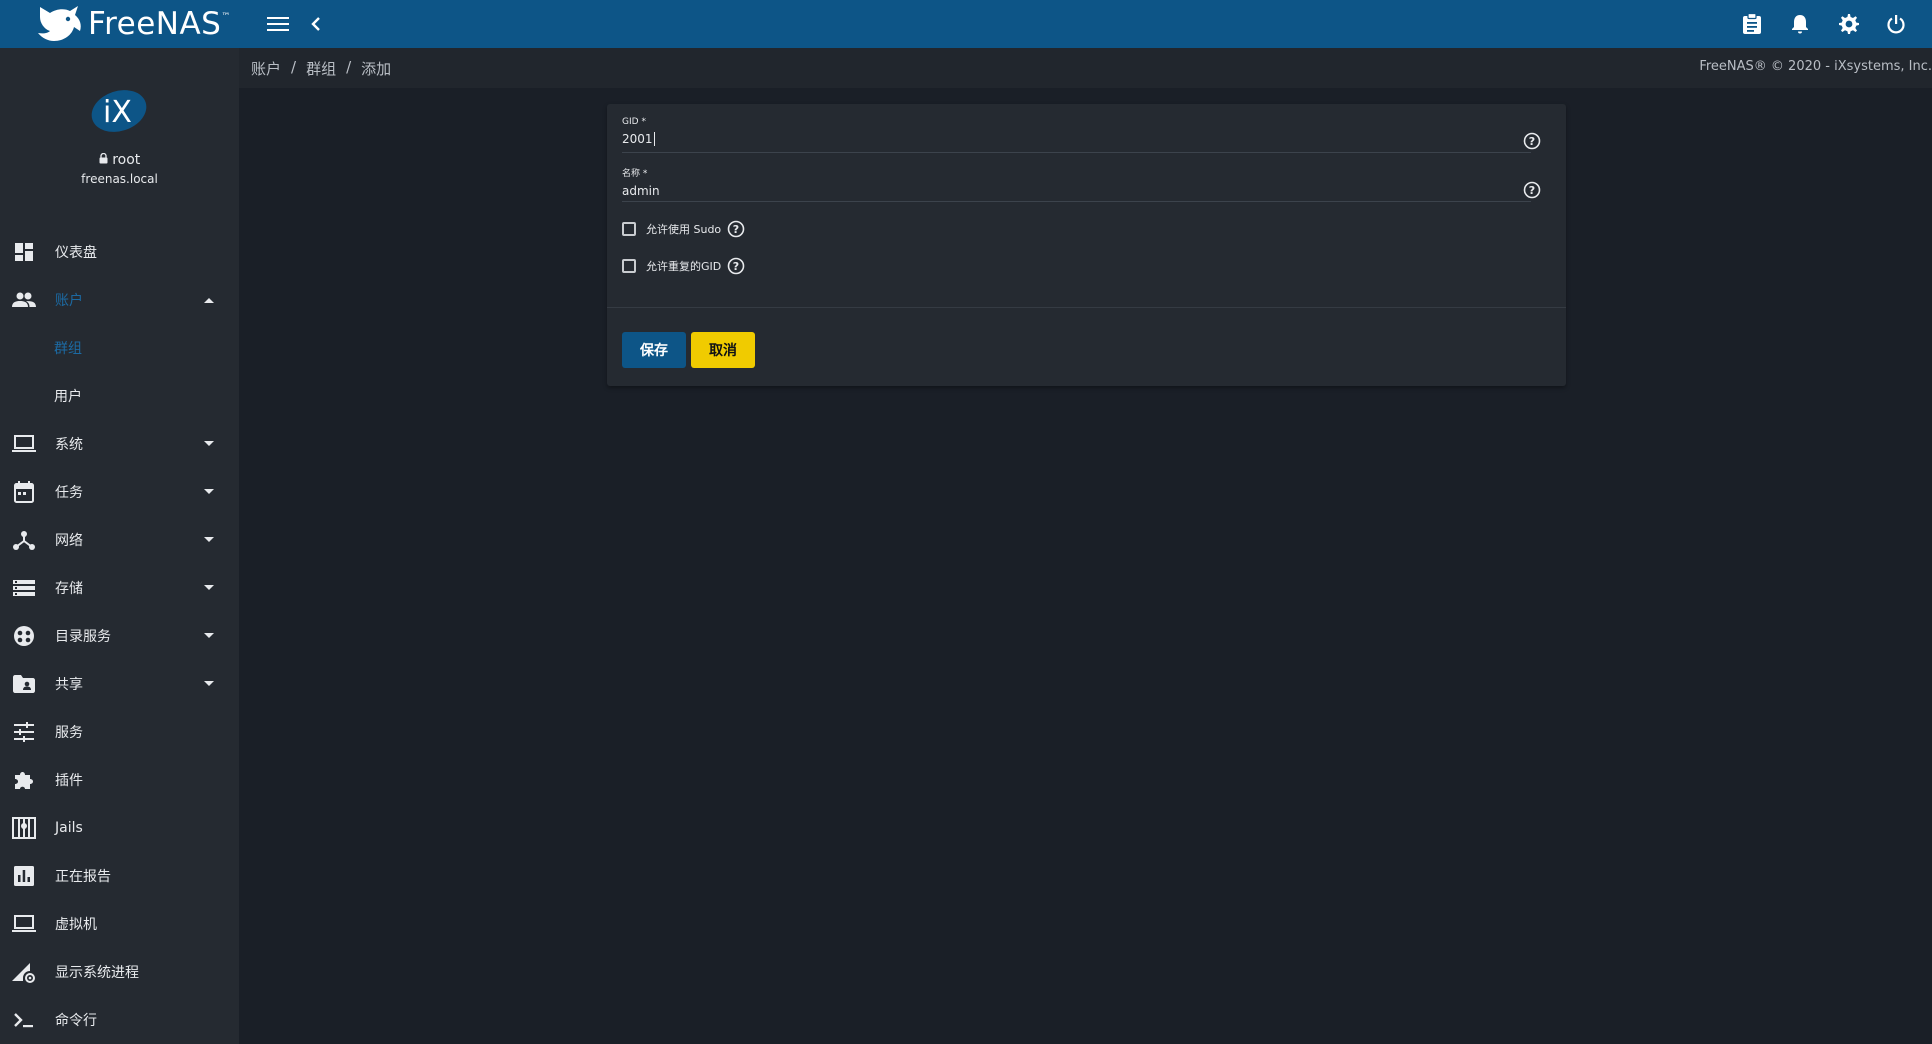 The image size is (1932, 1044). I want to click on nav-label: 正在报告, so click(83, 877).